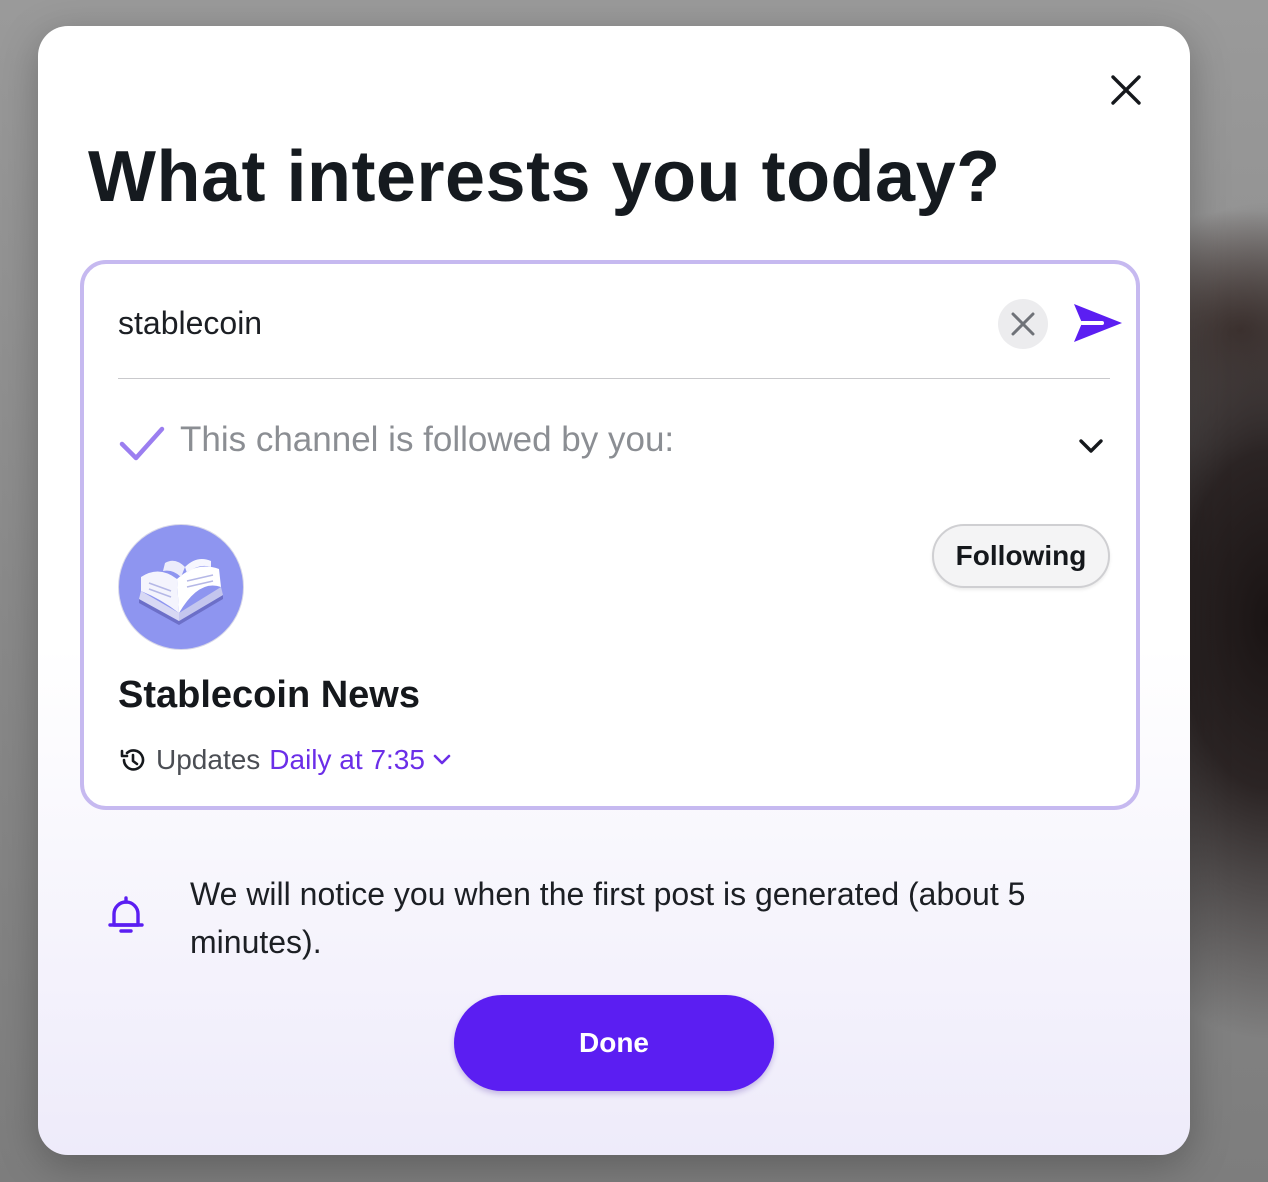 The image size is (1268, 1182). I want to click on done-button: Done, so click(614, 1043).